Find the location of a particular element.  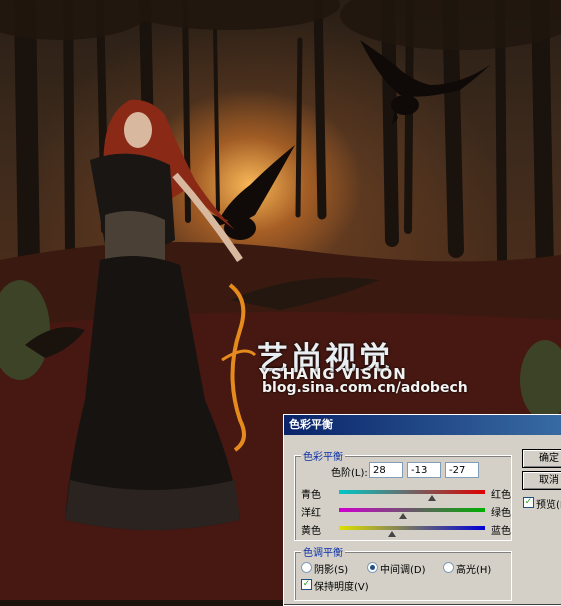

watermark-url: blog.sina.com.cn/adobech is located at coordinates (365, 388).